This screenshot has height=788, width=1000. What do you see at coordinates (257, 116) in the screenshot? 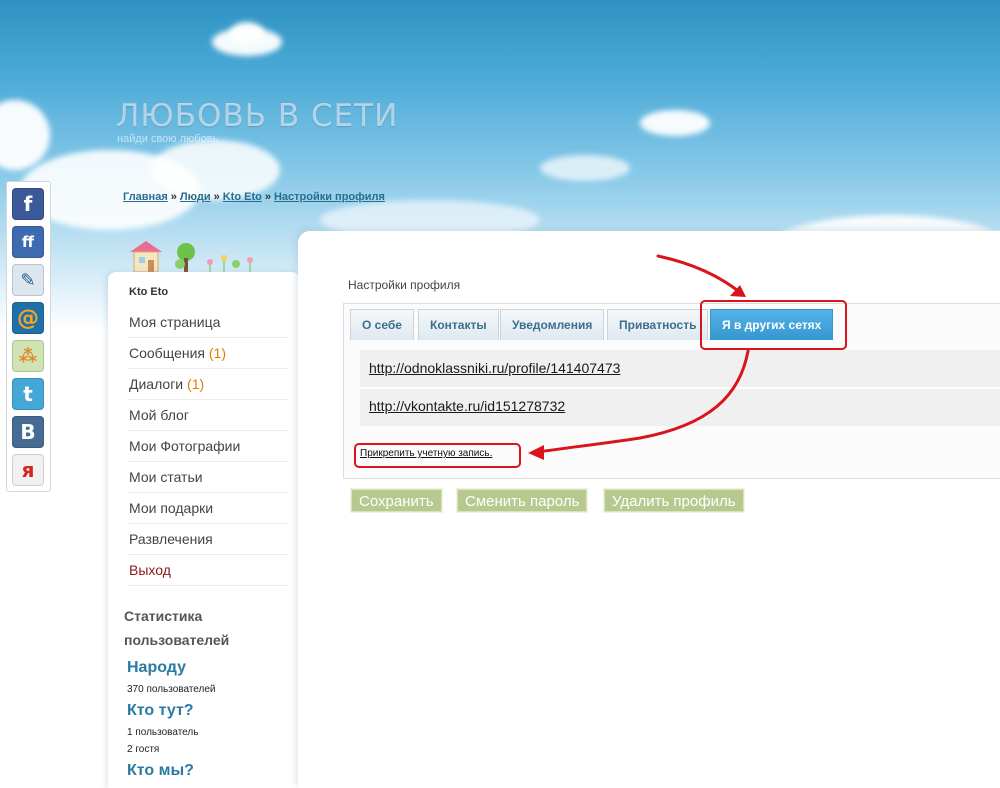
I see `site-title: ЛЮБОВЬ В СЕТИ` at bounding box center [257, 116].